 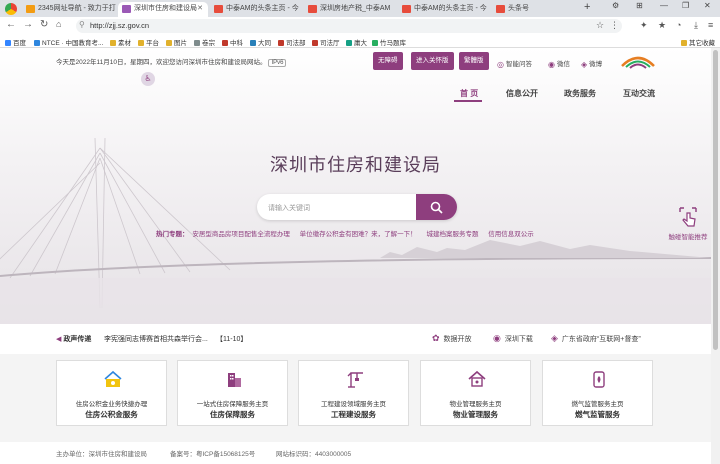 I want to click on hot-topic-link: 城建档案服务专题, so click(x=452, y=234).